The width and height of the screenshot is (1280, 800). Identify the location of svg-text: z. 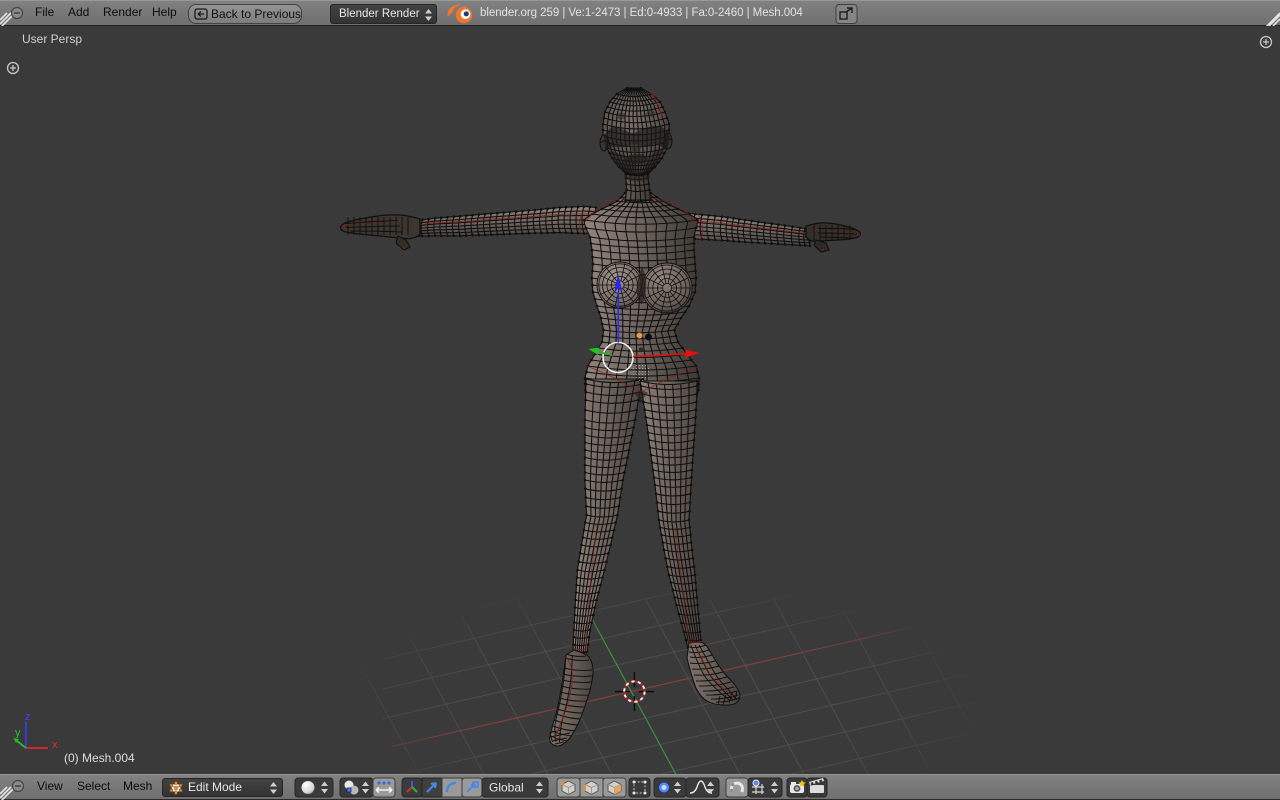
(28, 717).